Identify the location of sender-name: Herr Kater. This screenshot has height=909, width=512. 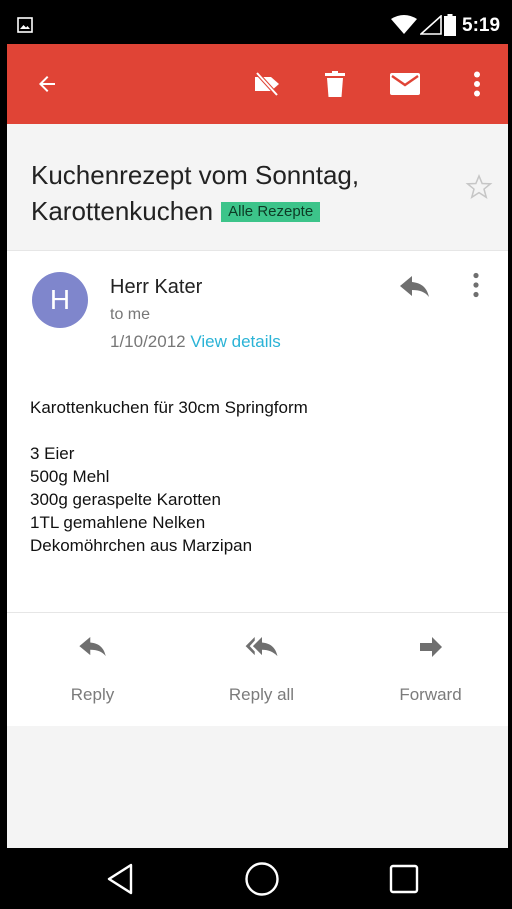
(156, 287).